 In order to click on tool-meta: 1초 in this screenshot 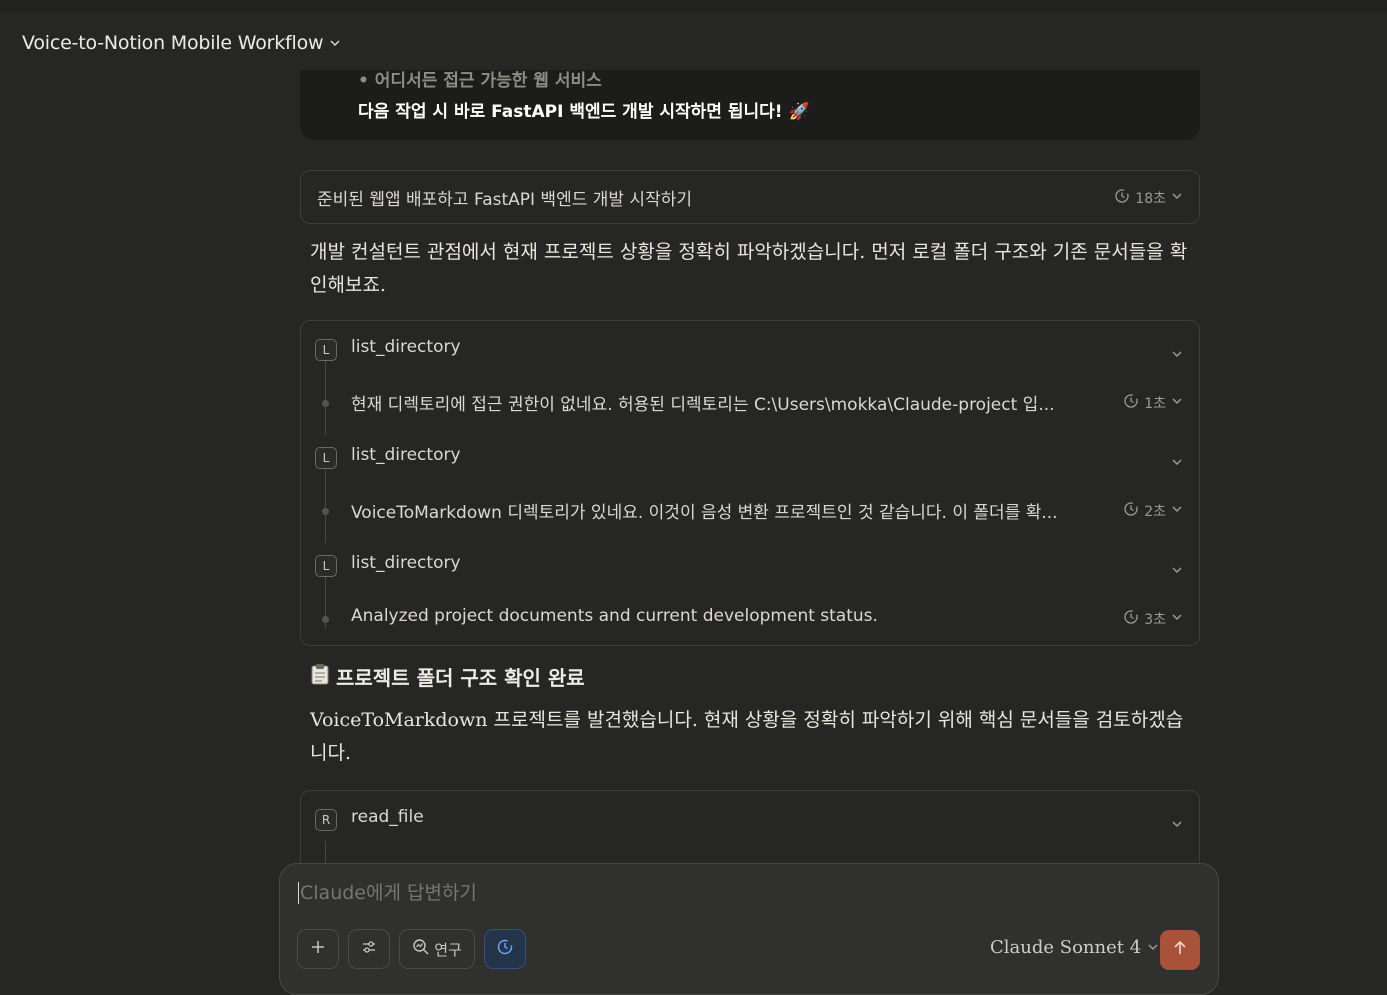, I will do `click(1153, 403)`.